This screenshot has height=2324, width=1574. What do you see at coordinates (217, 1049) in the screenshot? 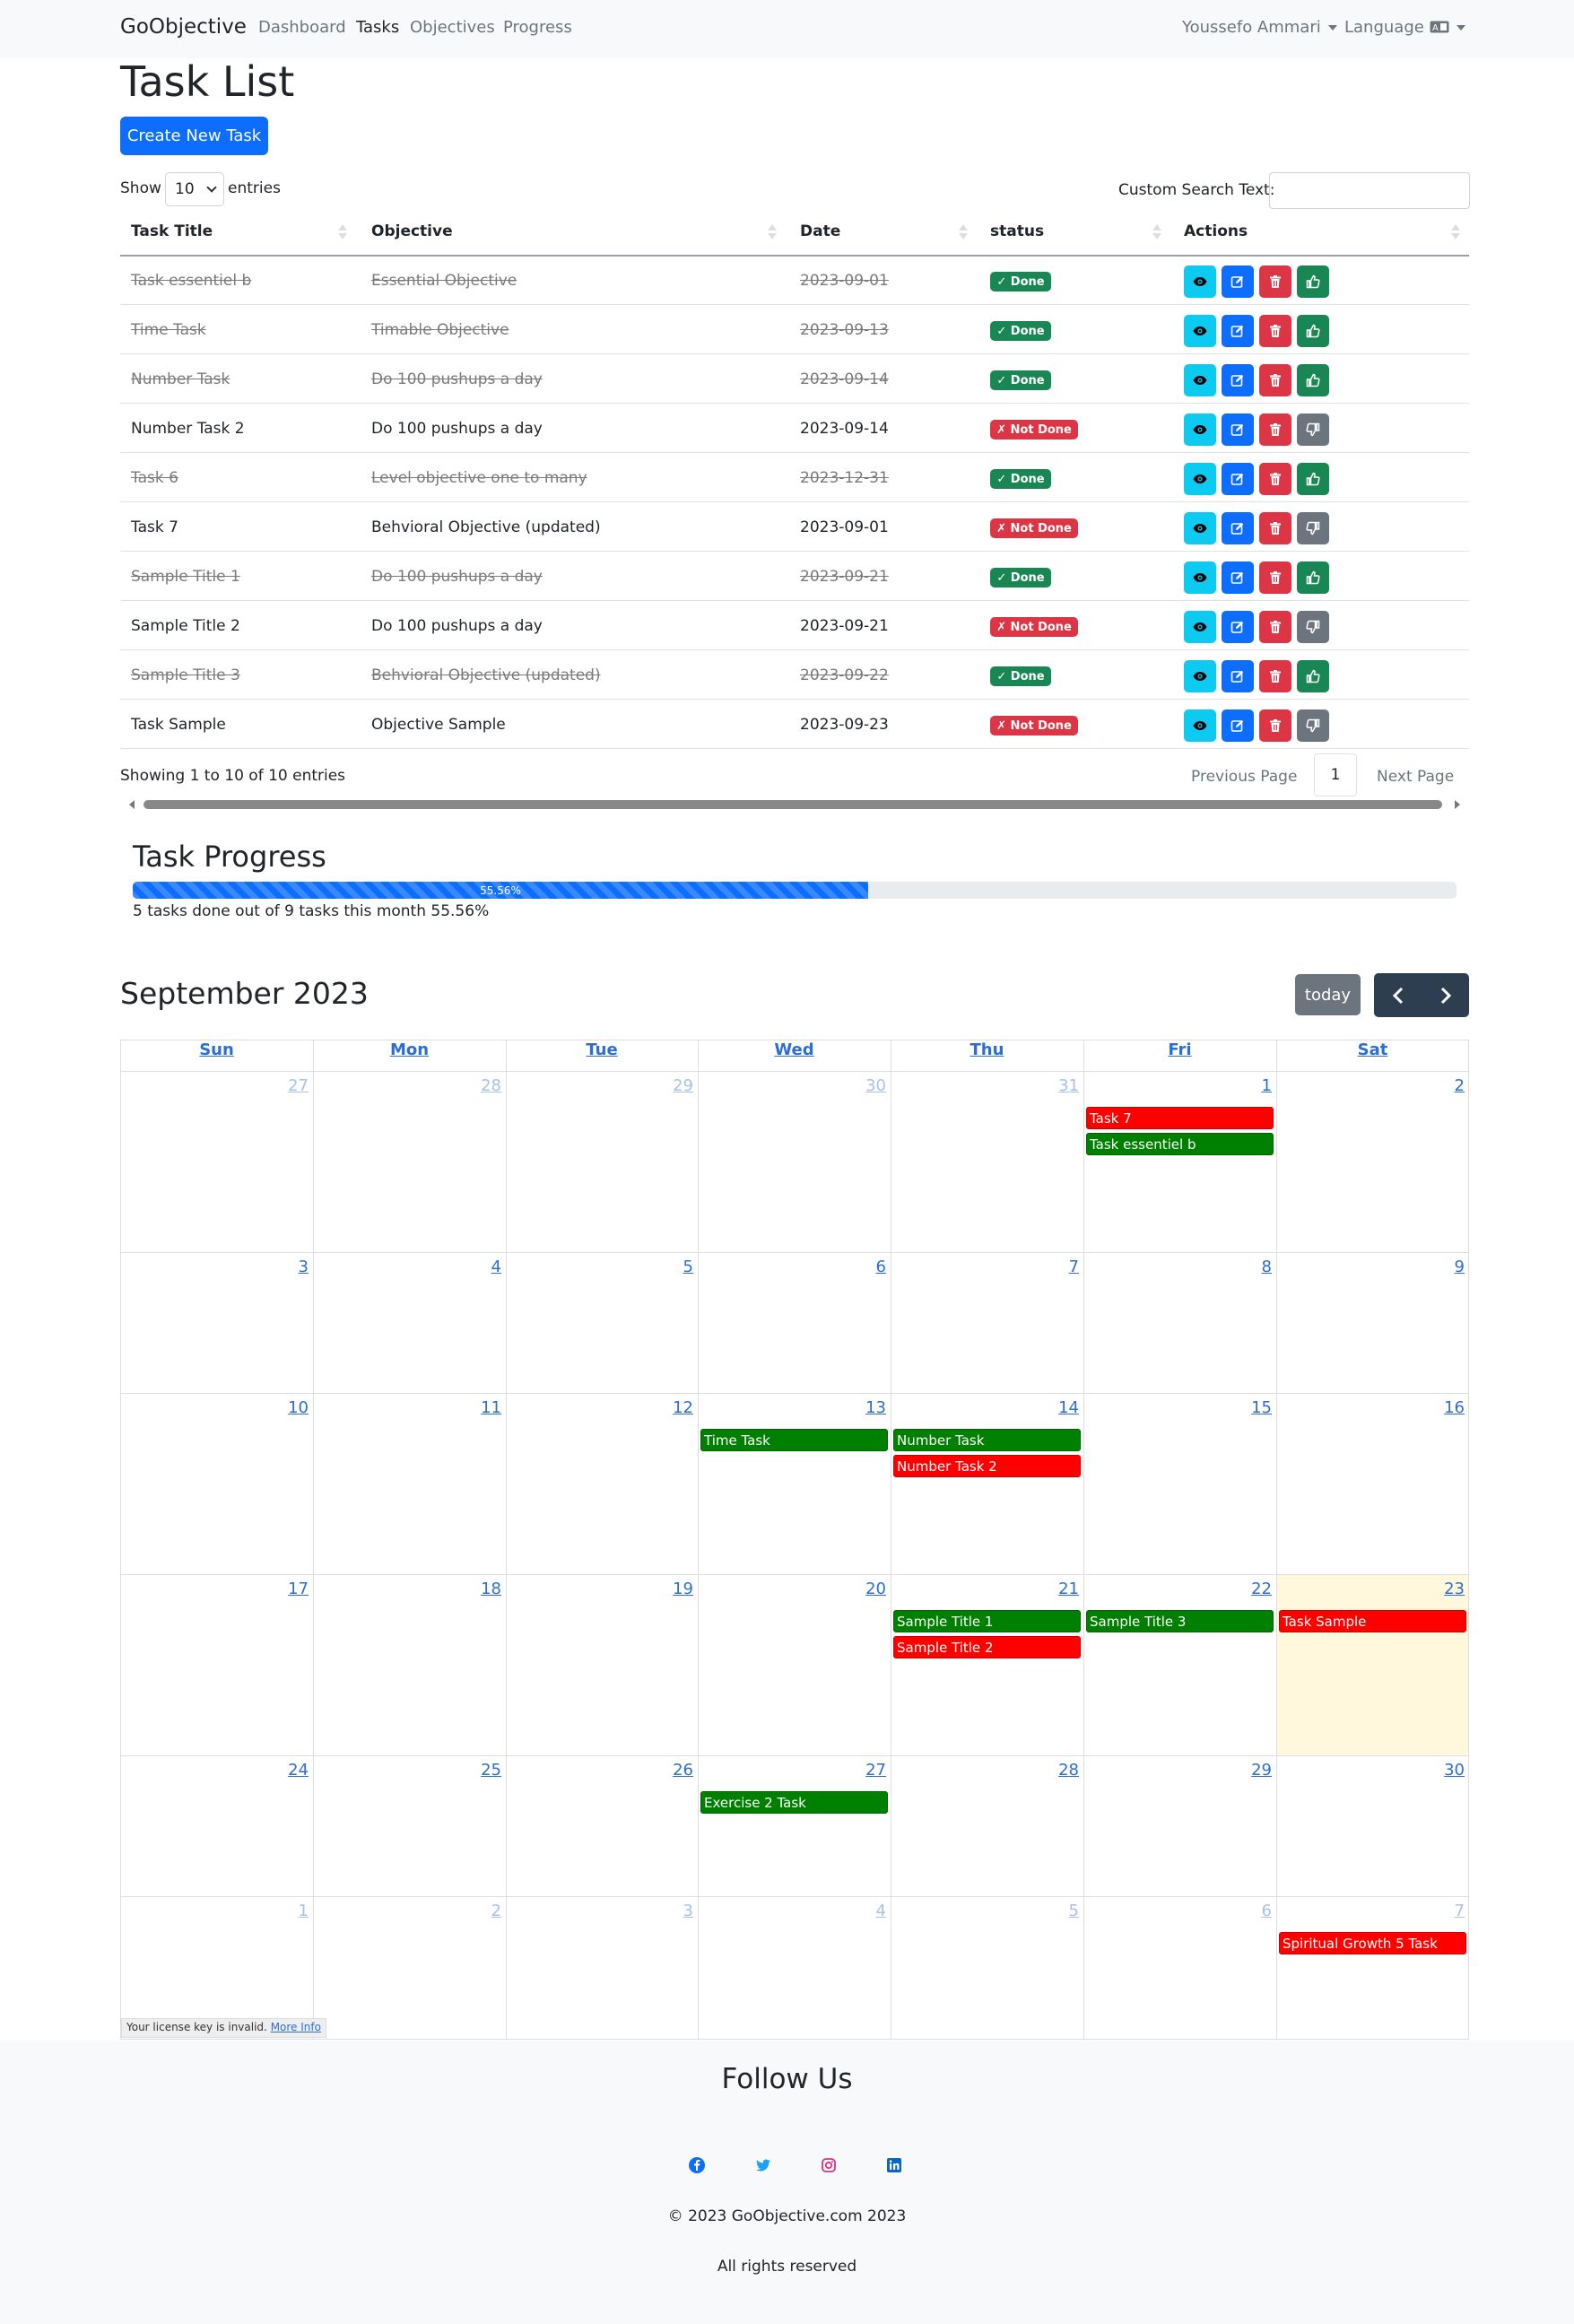
I see `calendar-day-header: Sun` at bounding box center [217, 1049].